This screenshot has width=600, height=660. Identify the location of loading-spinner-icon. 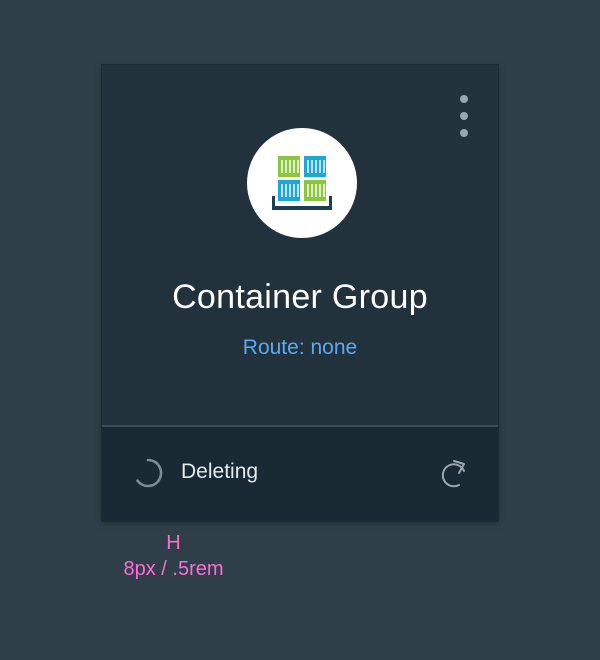
(149, 473).